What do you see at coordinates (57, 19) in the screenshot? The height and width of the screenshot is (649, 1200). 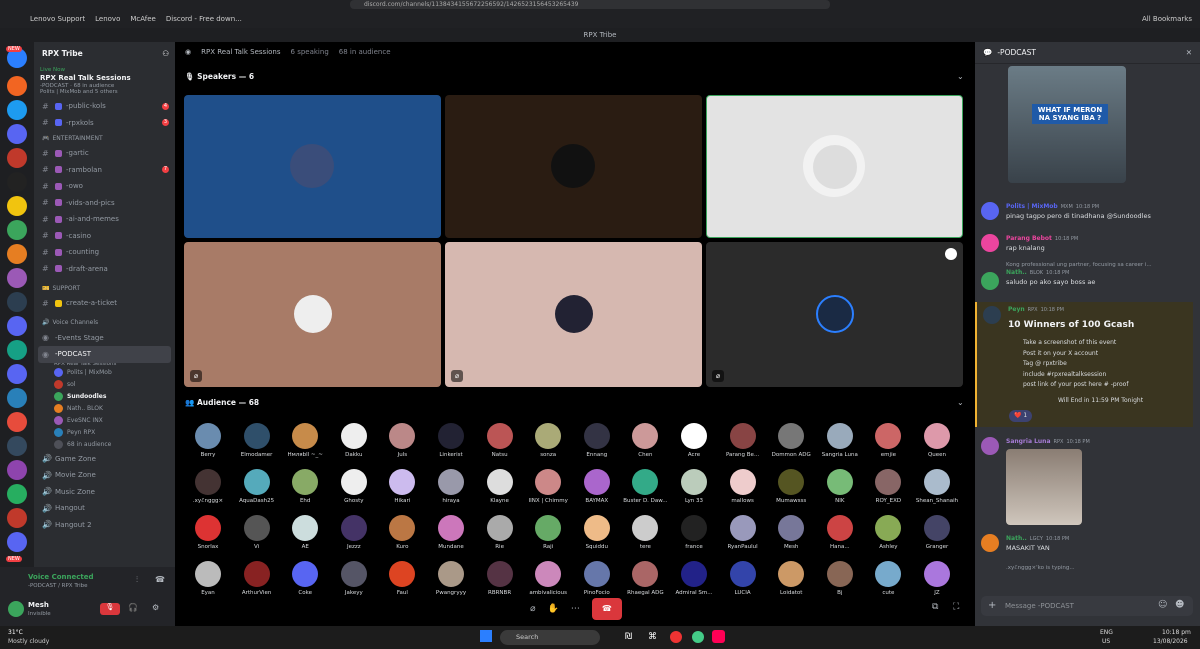 I see `bookmark-1: Lenovo Support` at bounding box center [57, 19].